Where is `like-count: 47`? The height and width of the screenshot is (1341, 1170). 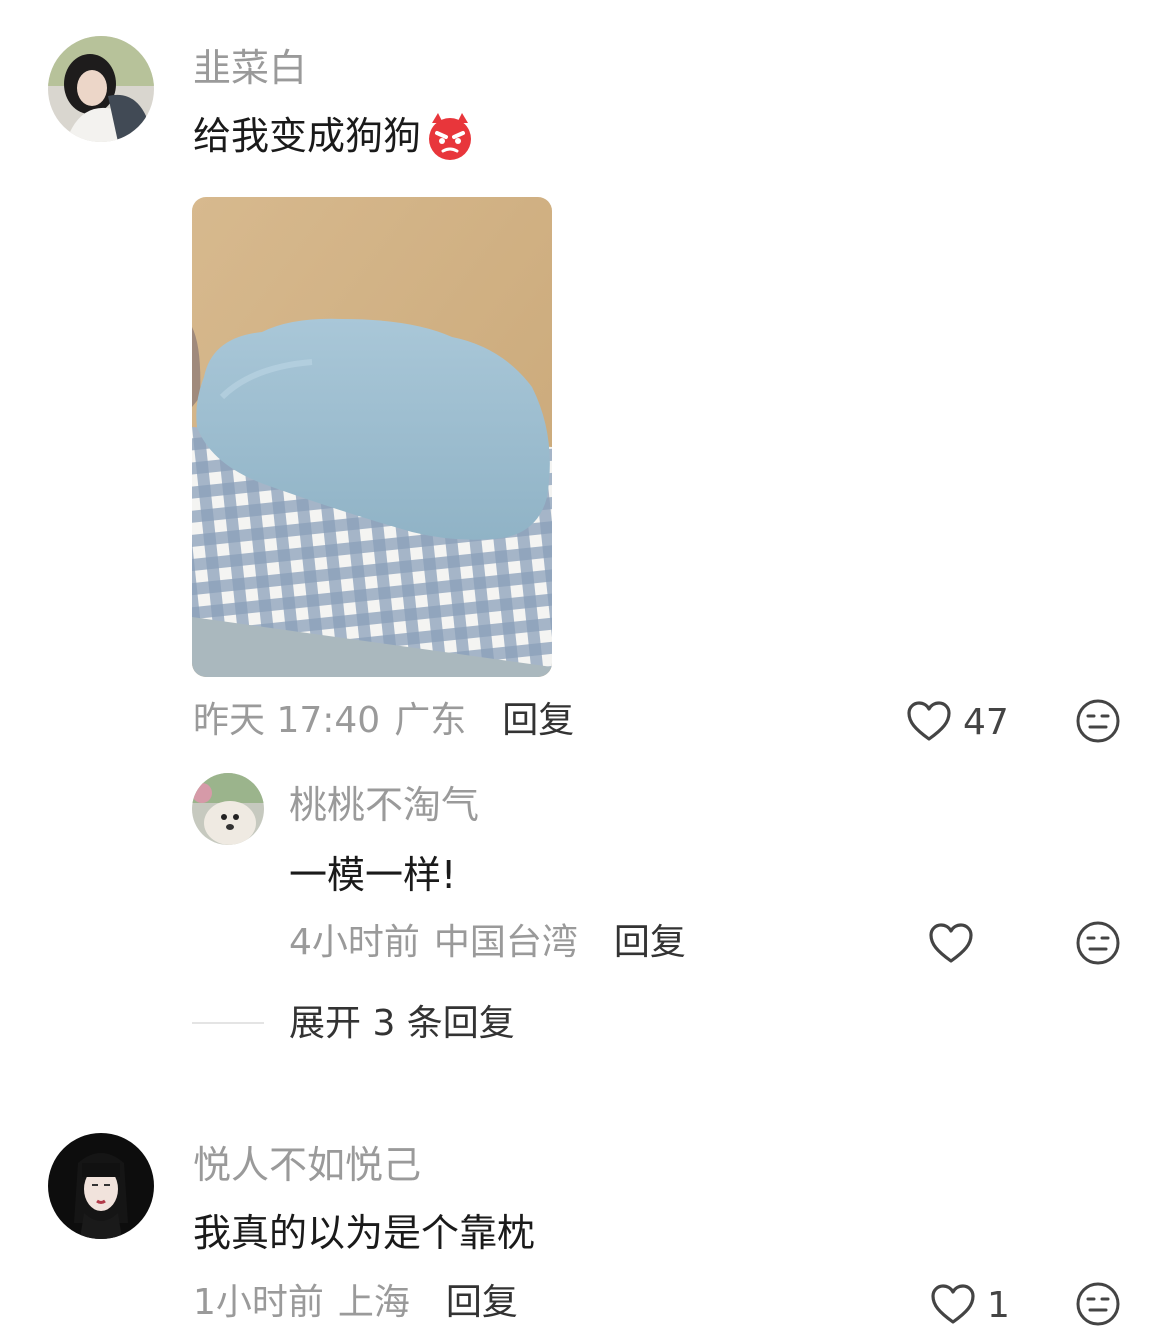 like-count: 47 is located at coordinates (986, 722).